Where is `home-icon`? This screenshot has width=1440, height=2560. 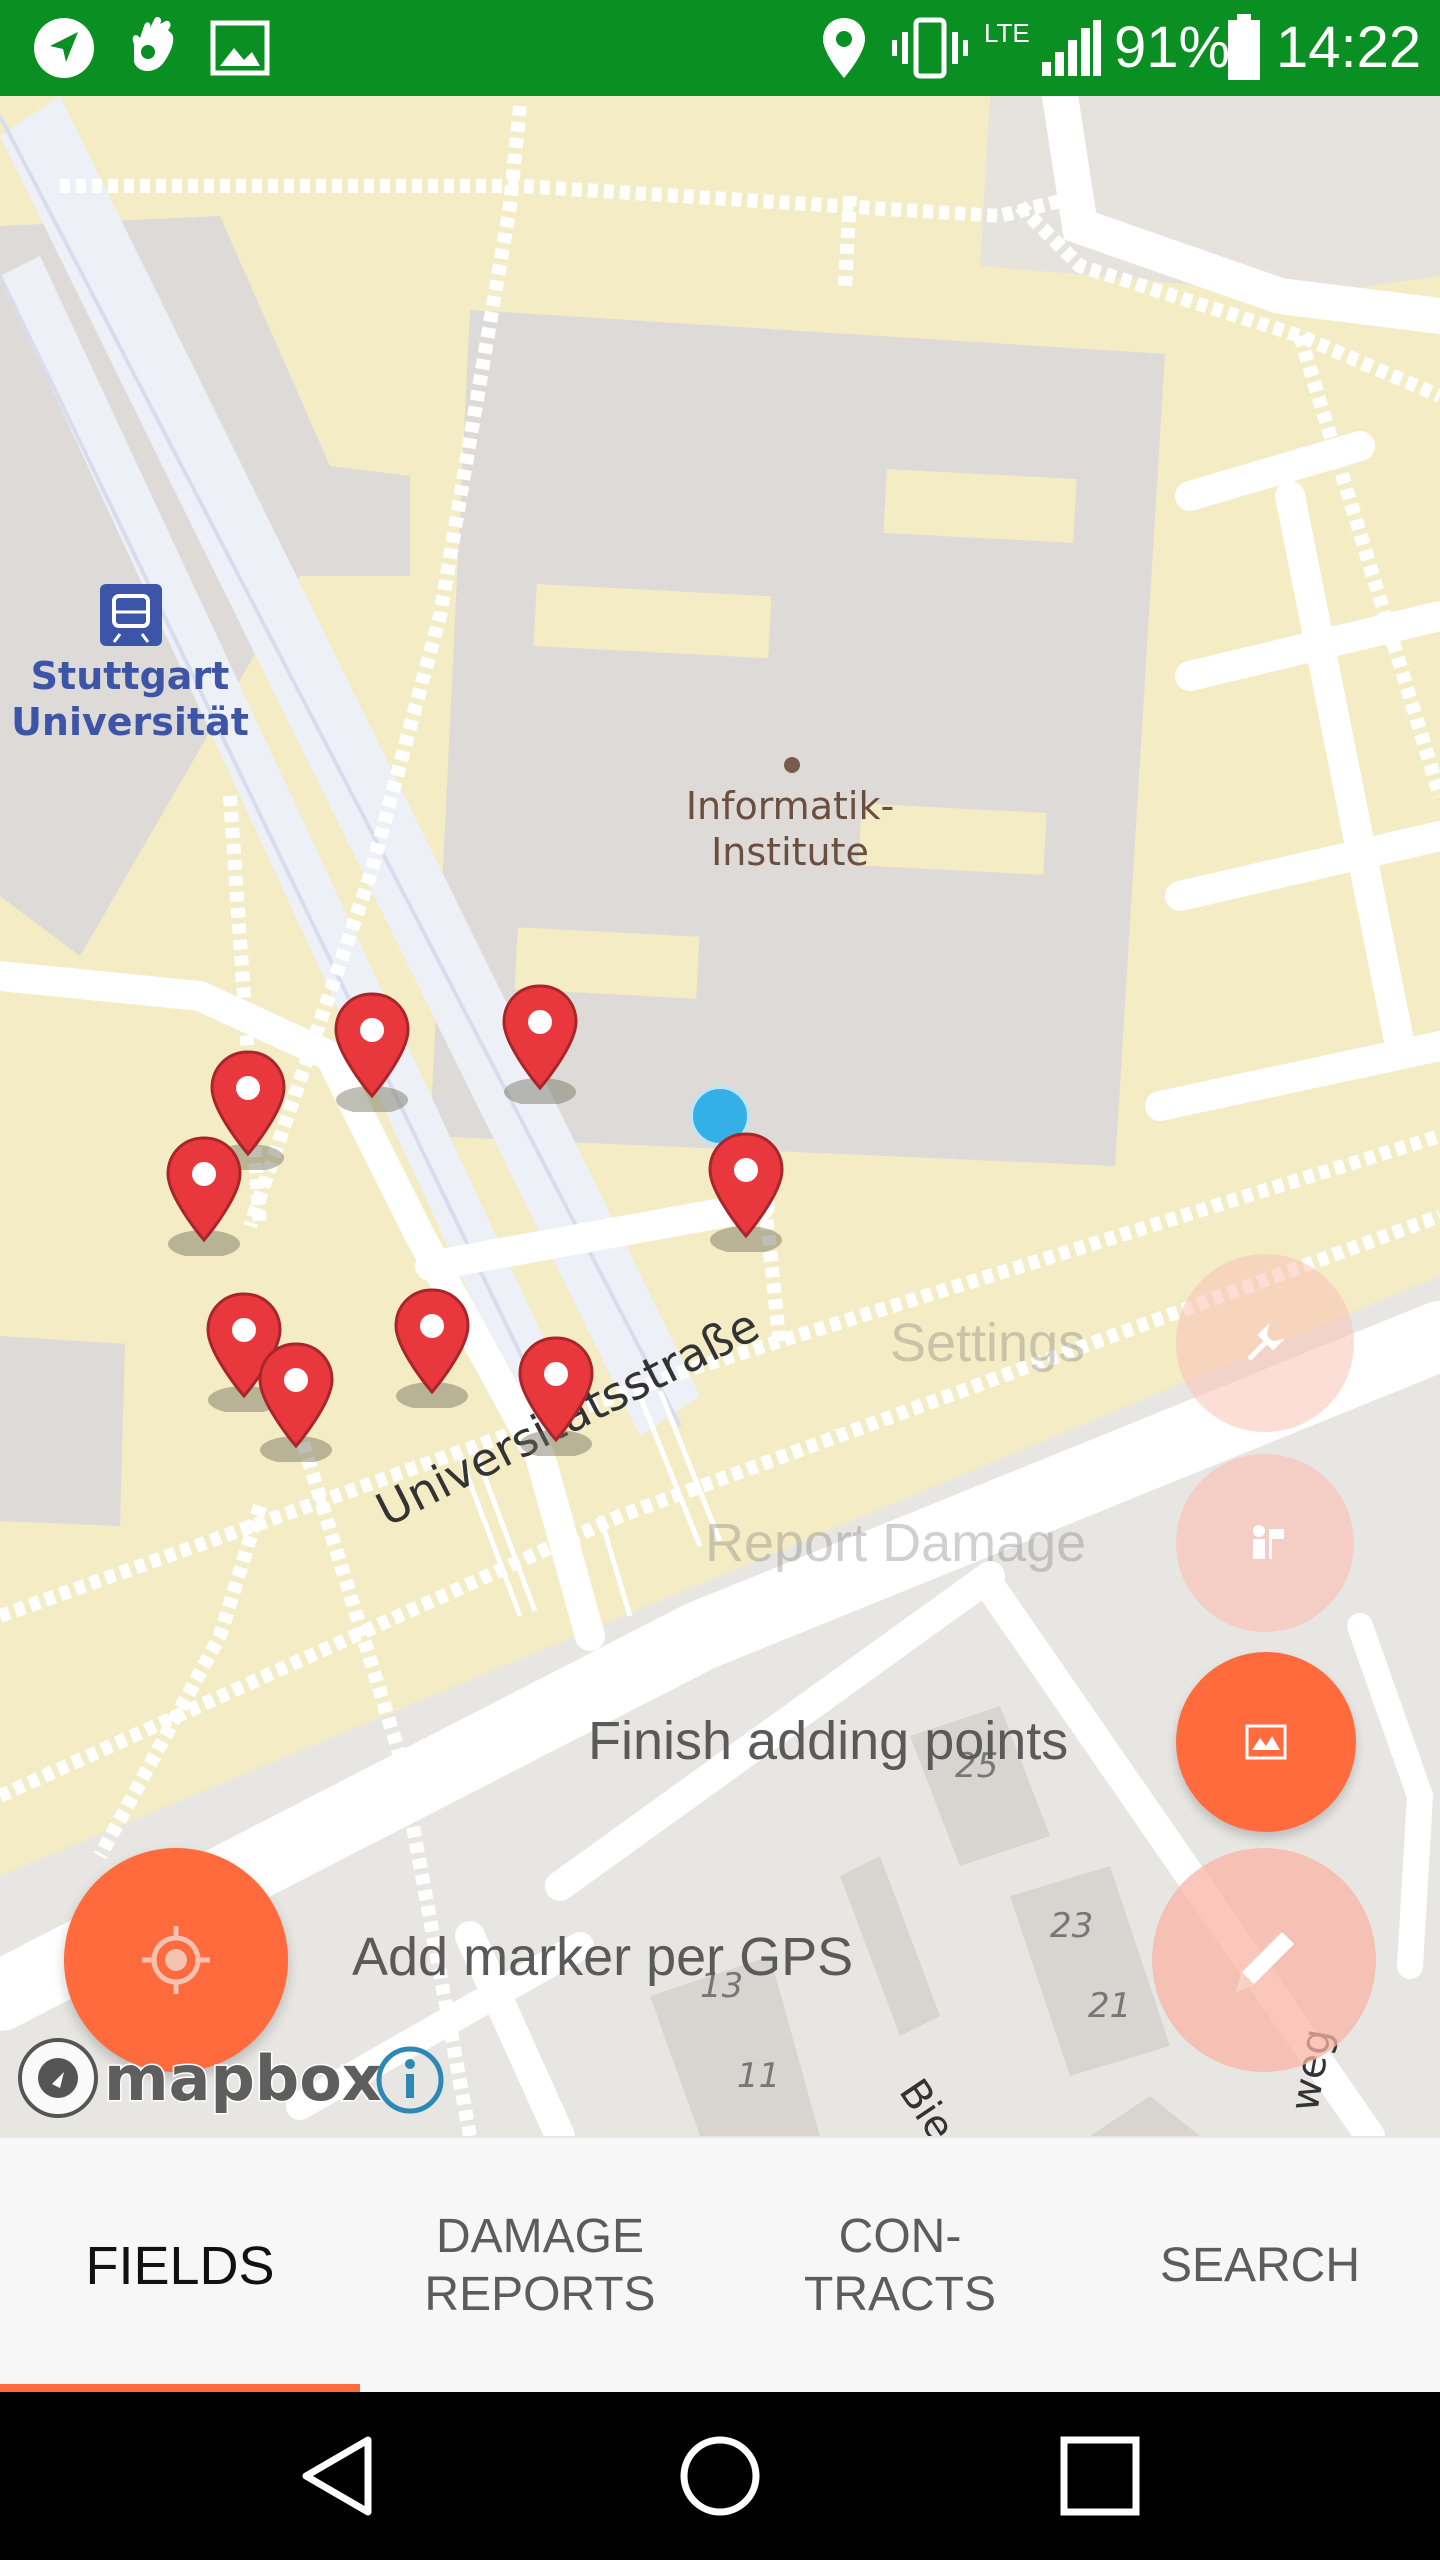 home-icon is located at coordinates (720, 2476).